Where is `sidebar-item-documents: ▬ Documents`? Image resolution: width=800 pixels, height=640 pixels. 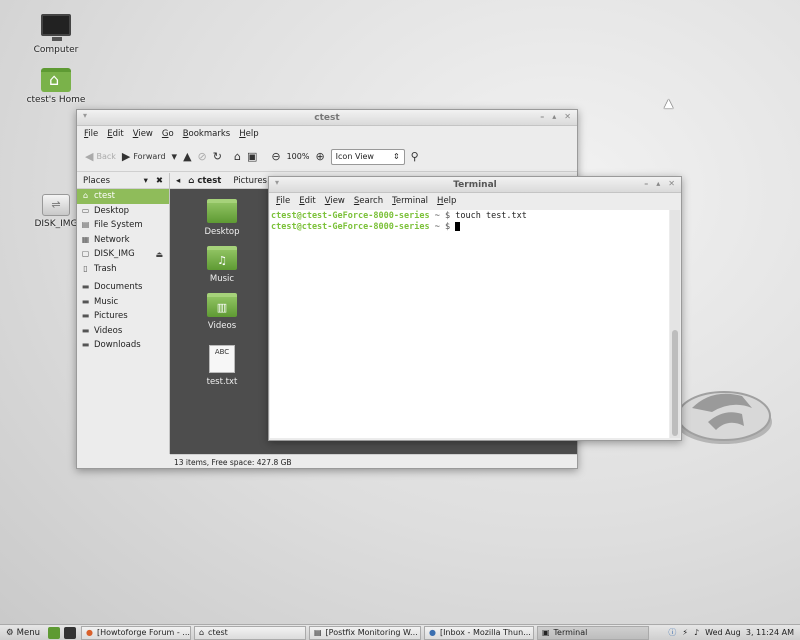 sidebar-item-documents: ▬ Documents is located at coordinates (123, 287).